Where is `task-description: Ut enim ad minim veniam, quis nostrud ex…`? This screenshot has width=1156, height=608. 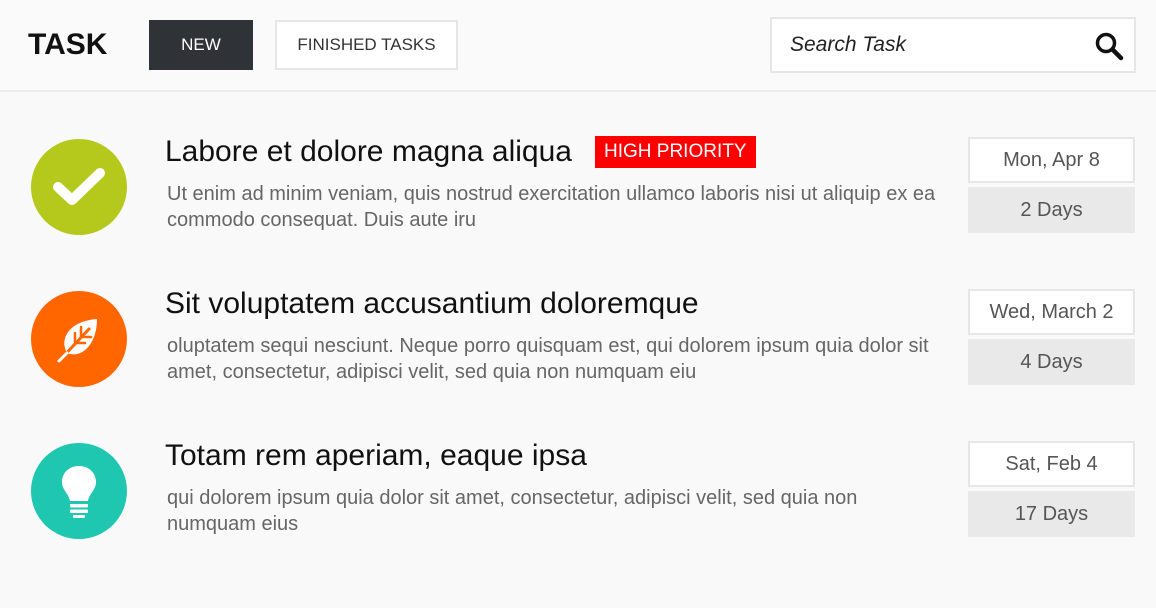
task-description: Ut enim ad minim veniam, quis nostrud ex… is located at coordinates (551, 207).